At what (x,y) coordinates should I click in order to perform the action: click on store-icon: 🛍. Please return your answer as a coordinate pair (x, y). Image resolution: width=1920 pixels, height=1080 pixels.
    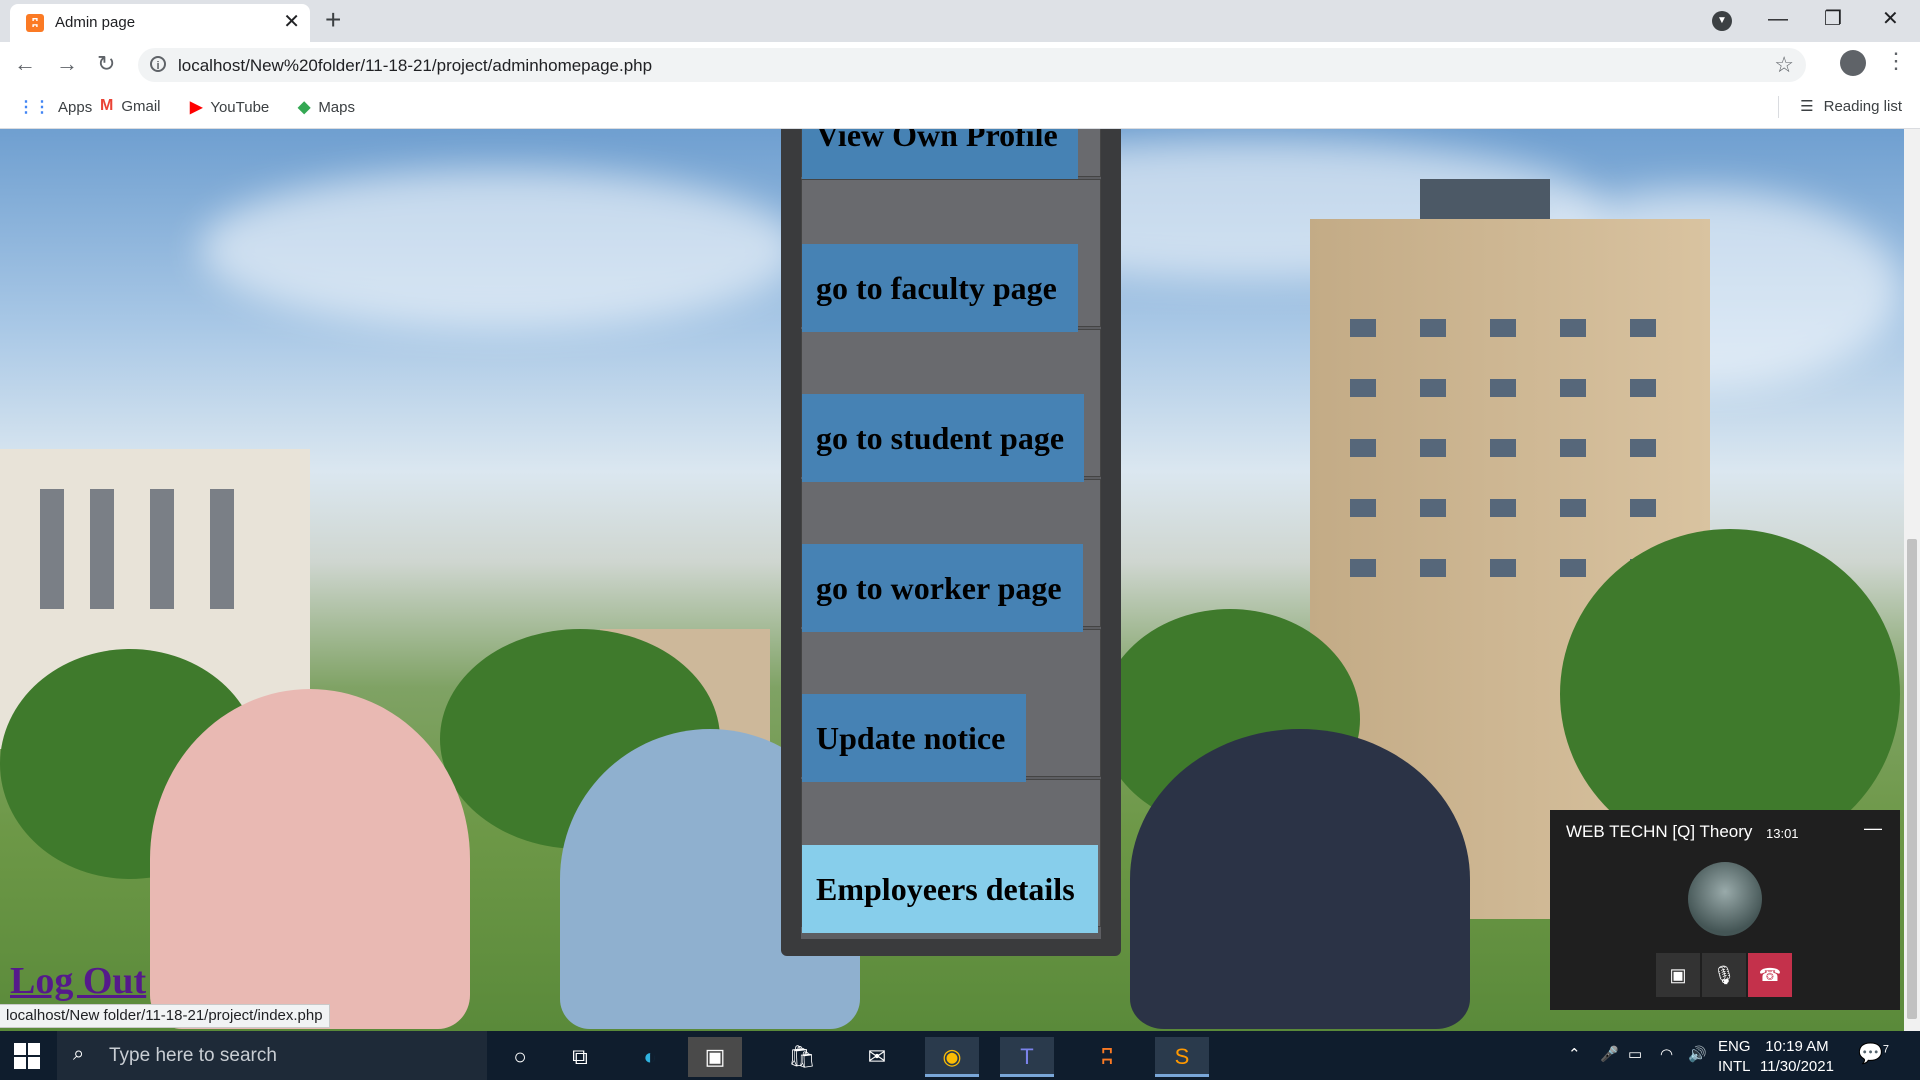
    Looking at the image, I should click on (802, 1057).